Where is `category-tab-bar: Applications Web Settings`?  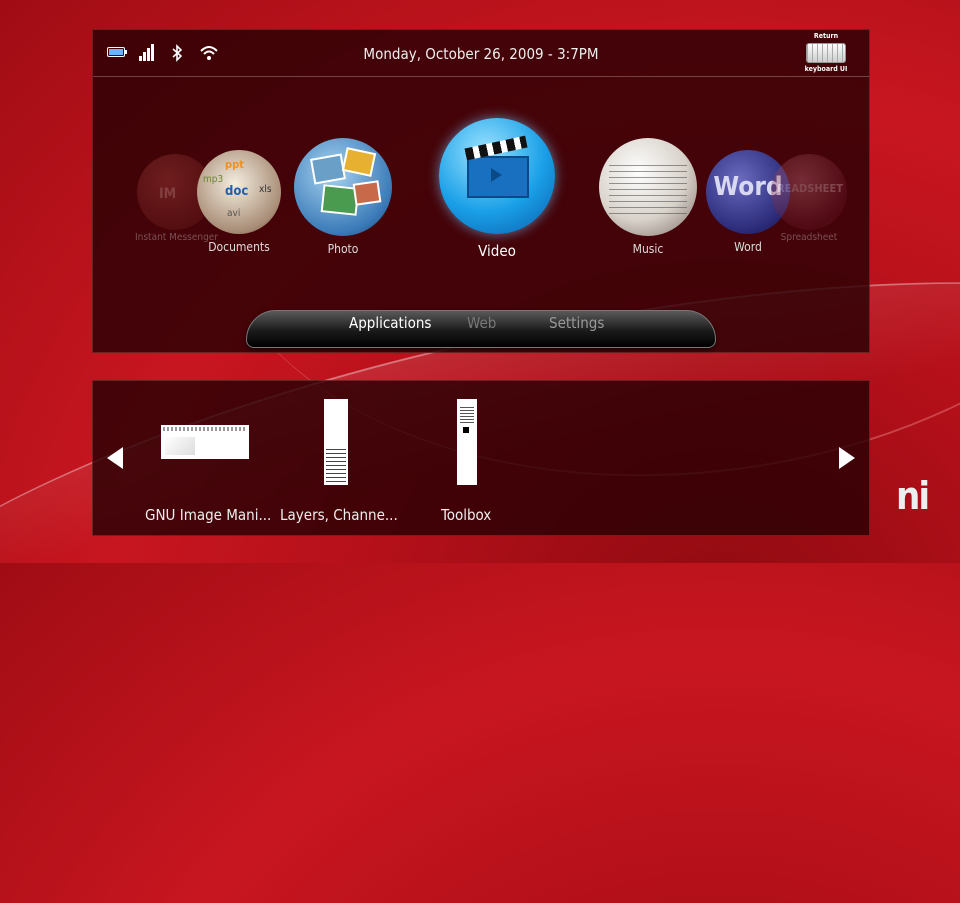
category-tab-bar: Applications Web Settings is located at coordinates (481, 330).